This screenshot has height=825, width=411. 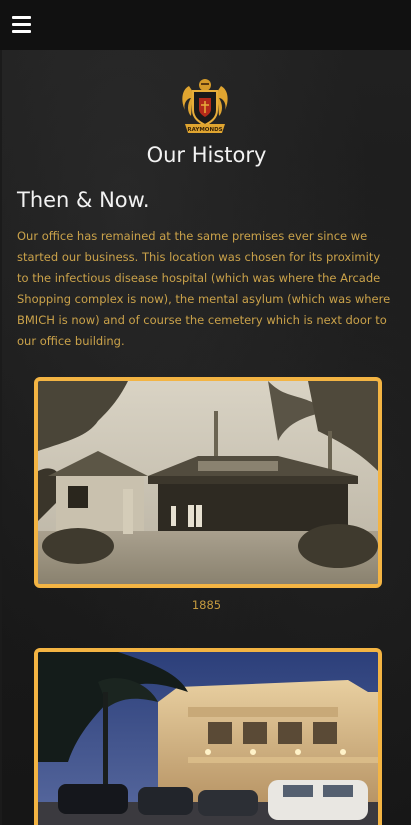 I want to click on section-heading: Then & Now., so click(x=83, y=200).